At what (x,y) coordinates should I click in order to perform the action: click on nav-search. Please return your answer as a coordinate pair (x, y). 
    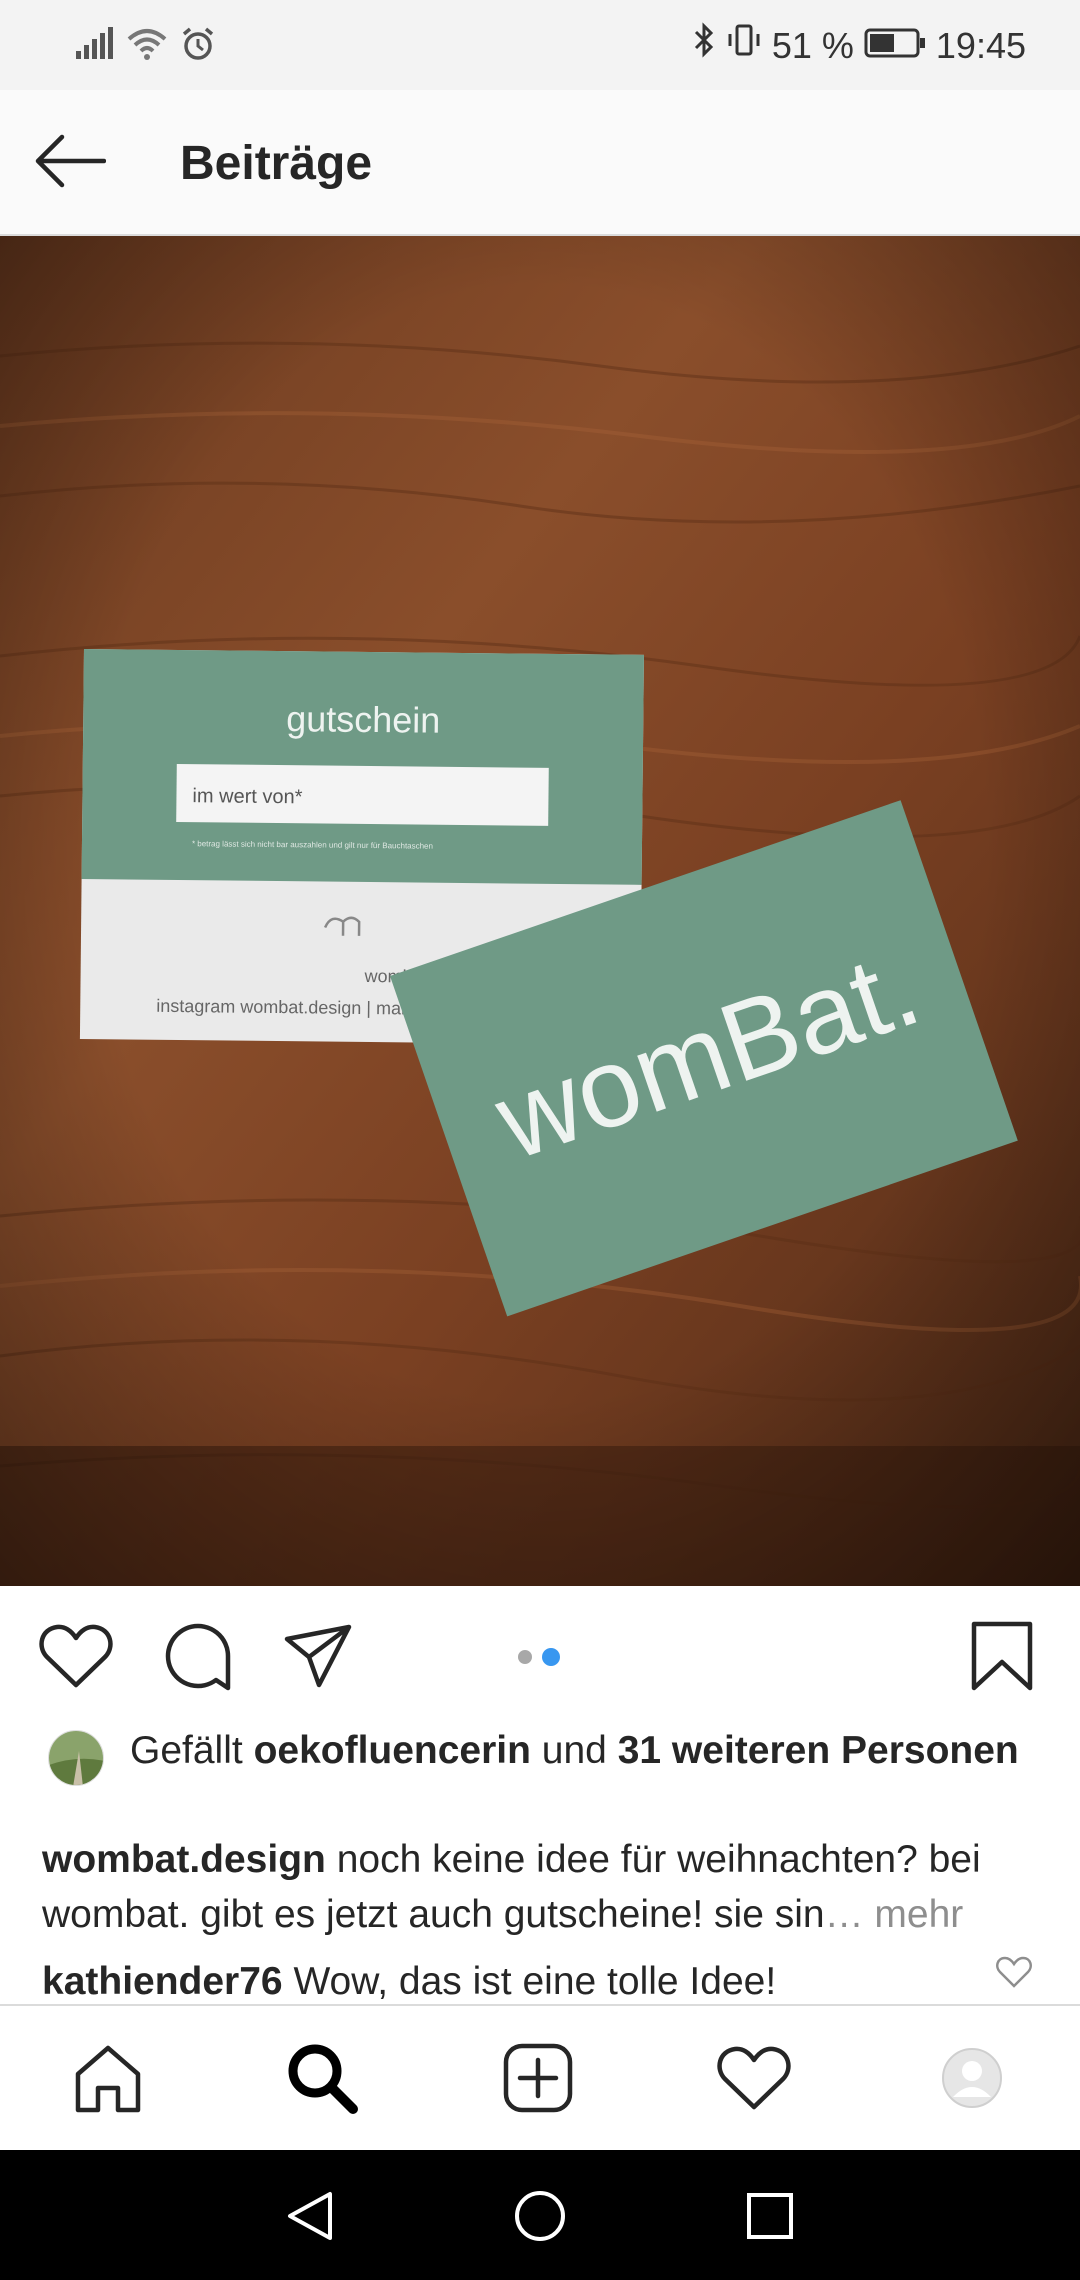
    Looking at the image, I should click on (322, 2080).